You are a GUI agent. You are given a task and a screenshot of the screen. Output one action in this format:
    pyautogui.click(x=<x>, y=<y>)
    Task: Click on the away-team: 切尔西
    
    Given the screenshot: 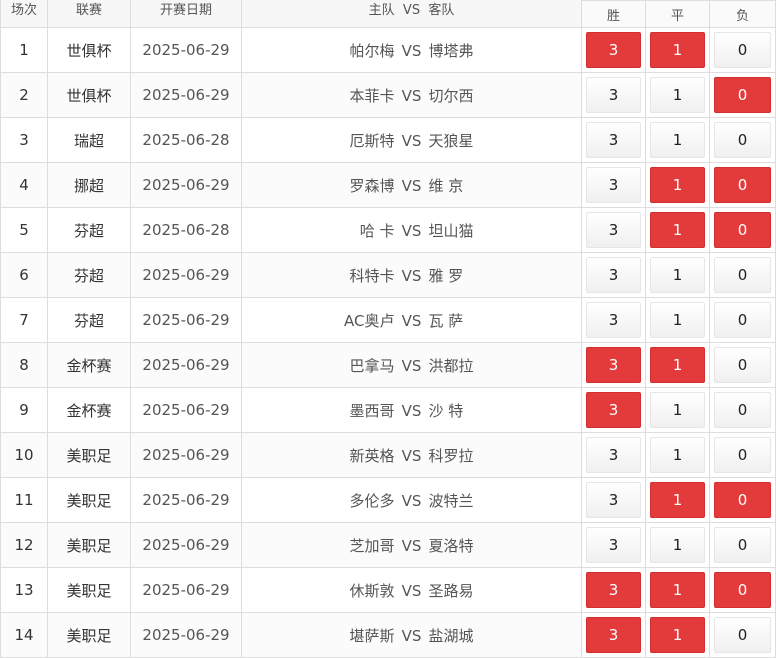 What is the action you would take?
    pyautogui.click(x=451, y=95)
    